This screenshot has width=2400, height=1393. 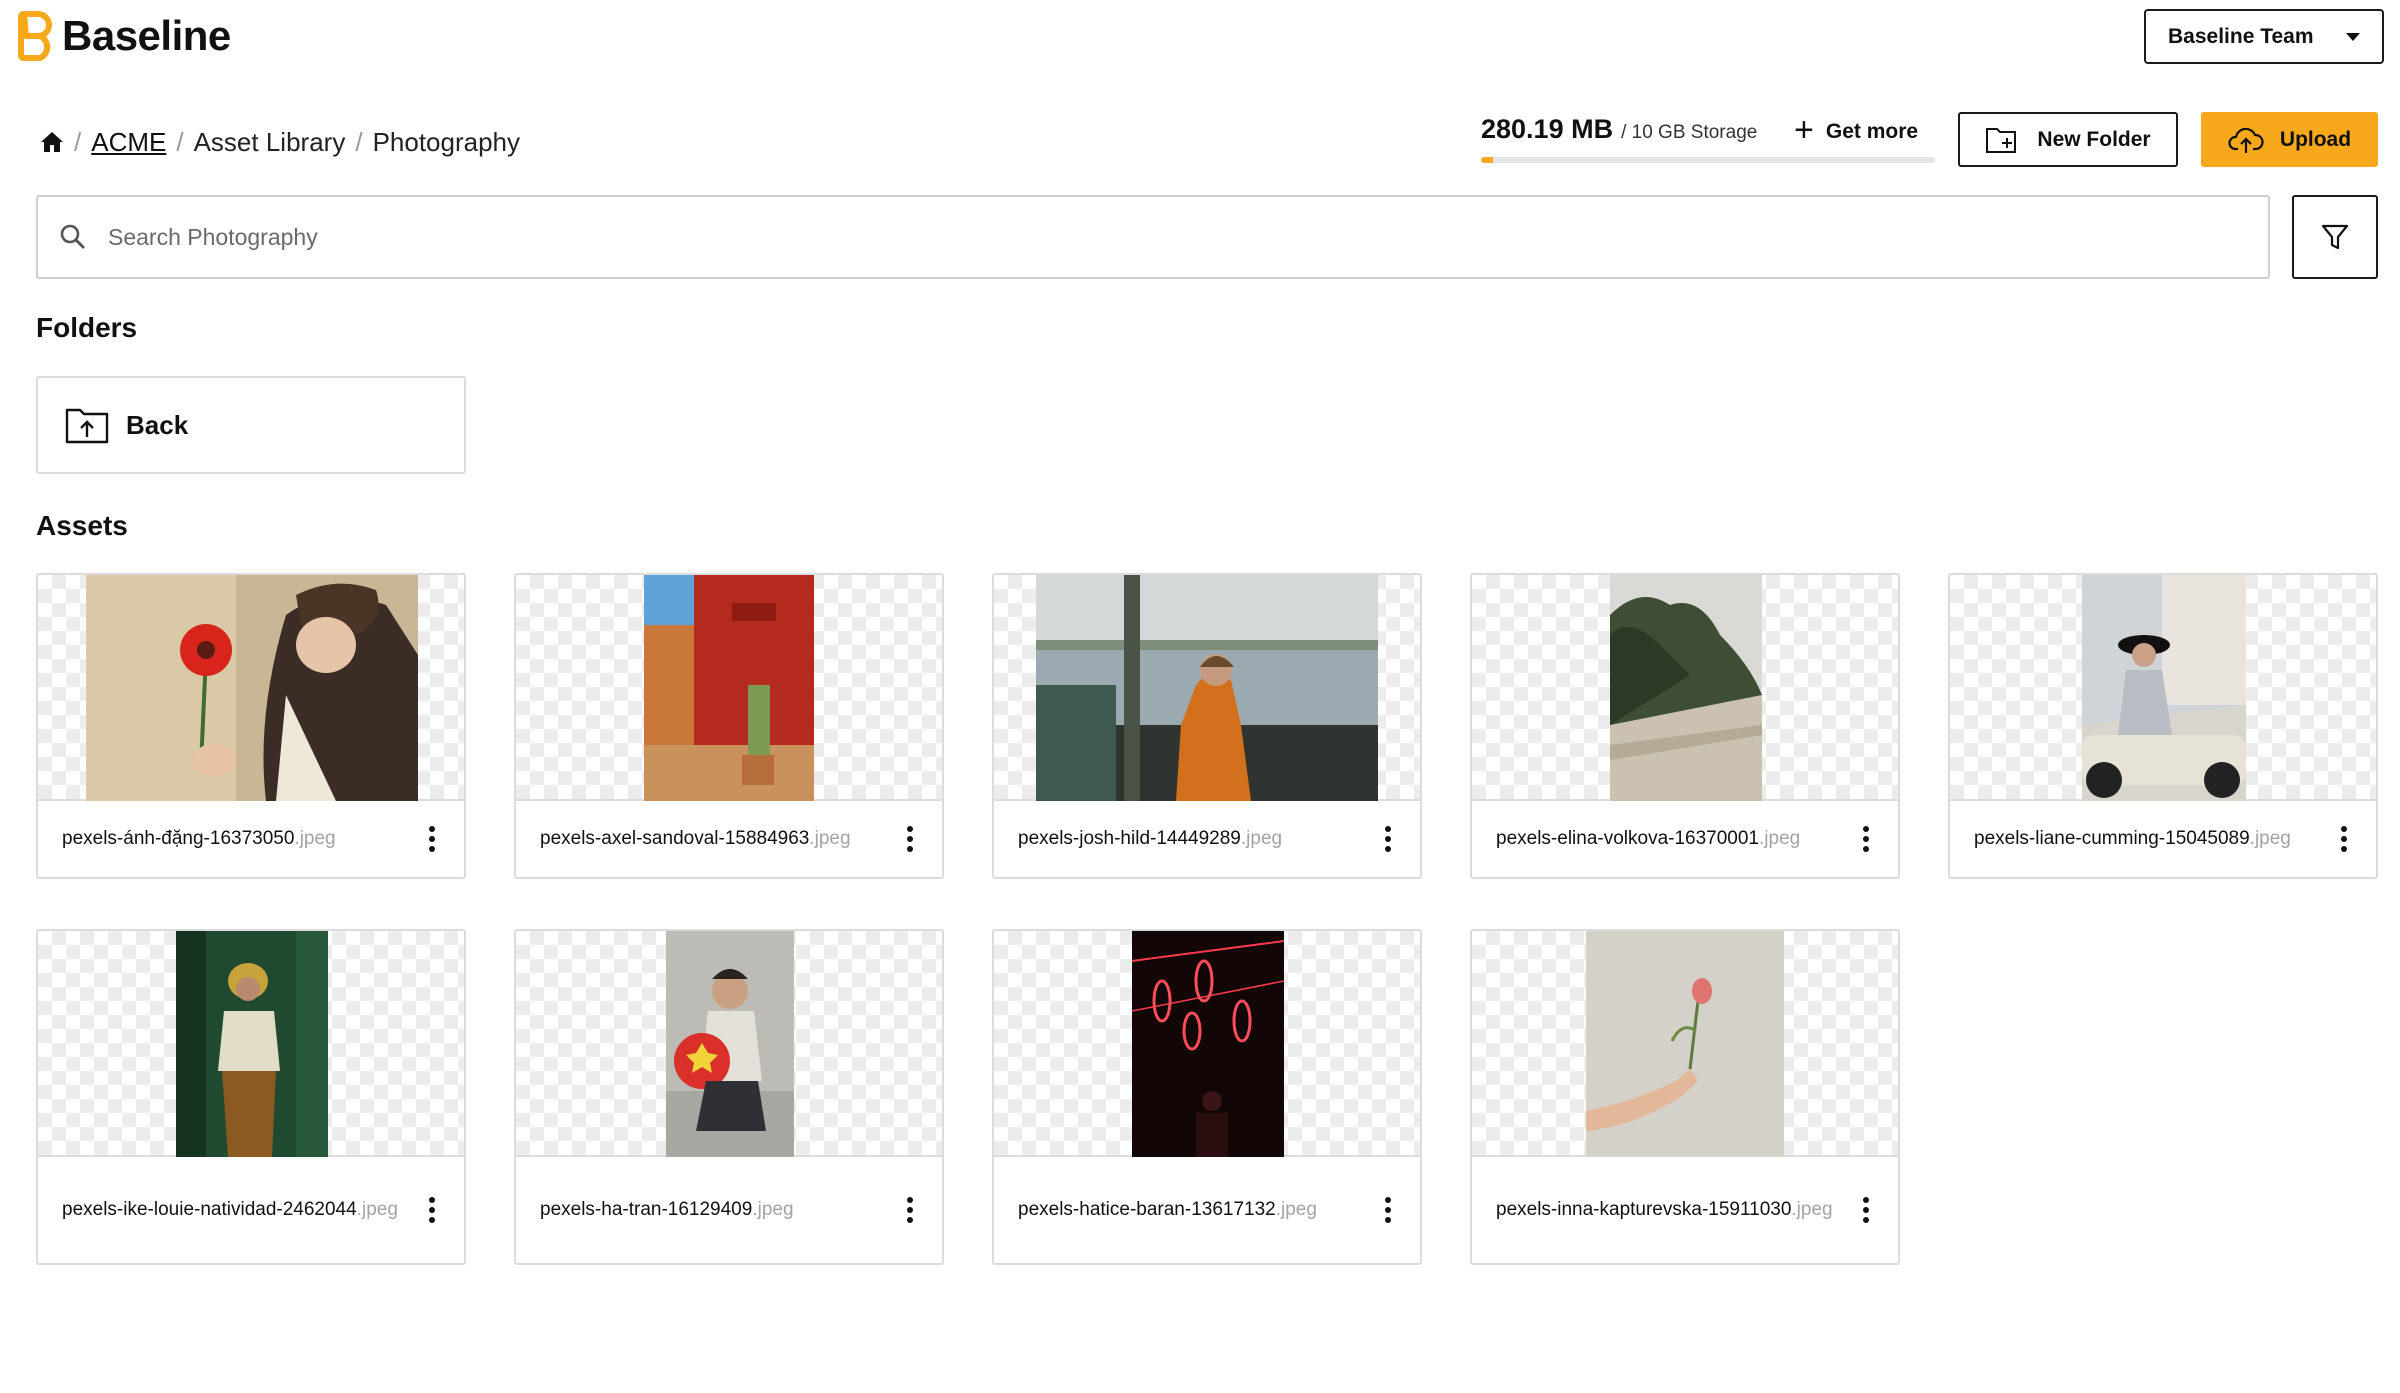 I want to click on photo-person-green-wall-image, so click(x=252, y=1044).